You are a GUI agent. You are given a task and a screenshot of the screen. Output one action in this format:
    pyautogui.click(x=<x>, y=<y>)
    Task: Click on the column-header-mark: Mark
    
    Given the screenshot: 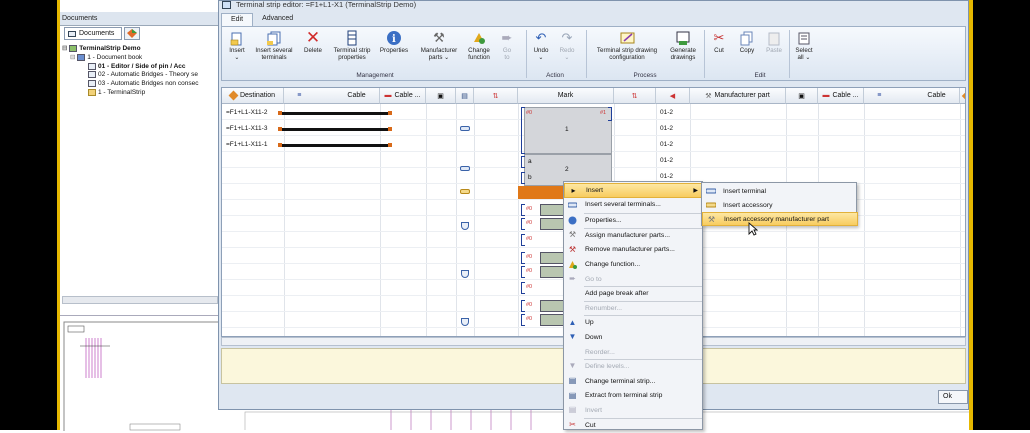 What is the action you would take?
    pyautogui.click(x=566, y=96)
    